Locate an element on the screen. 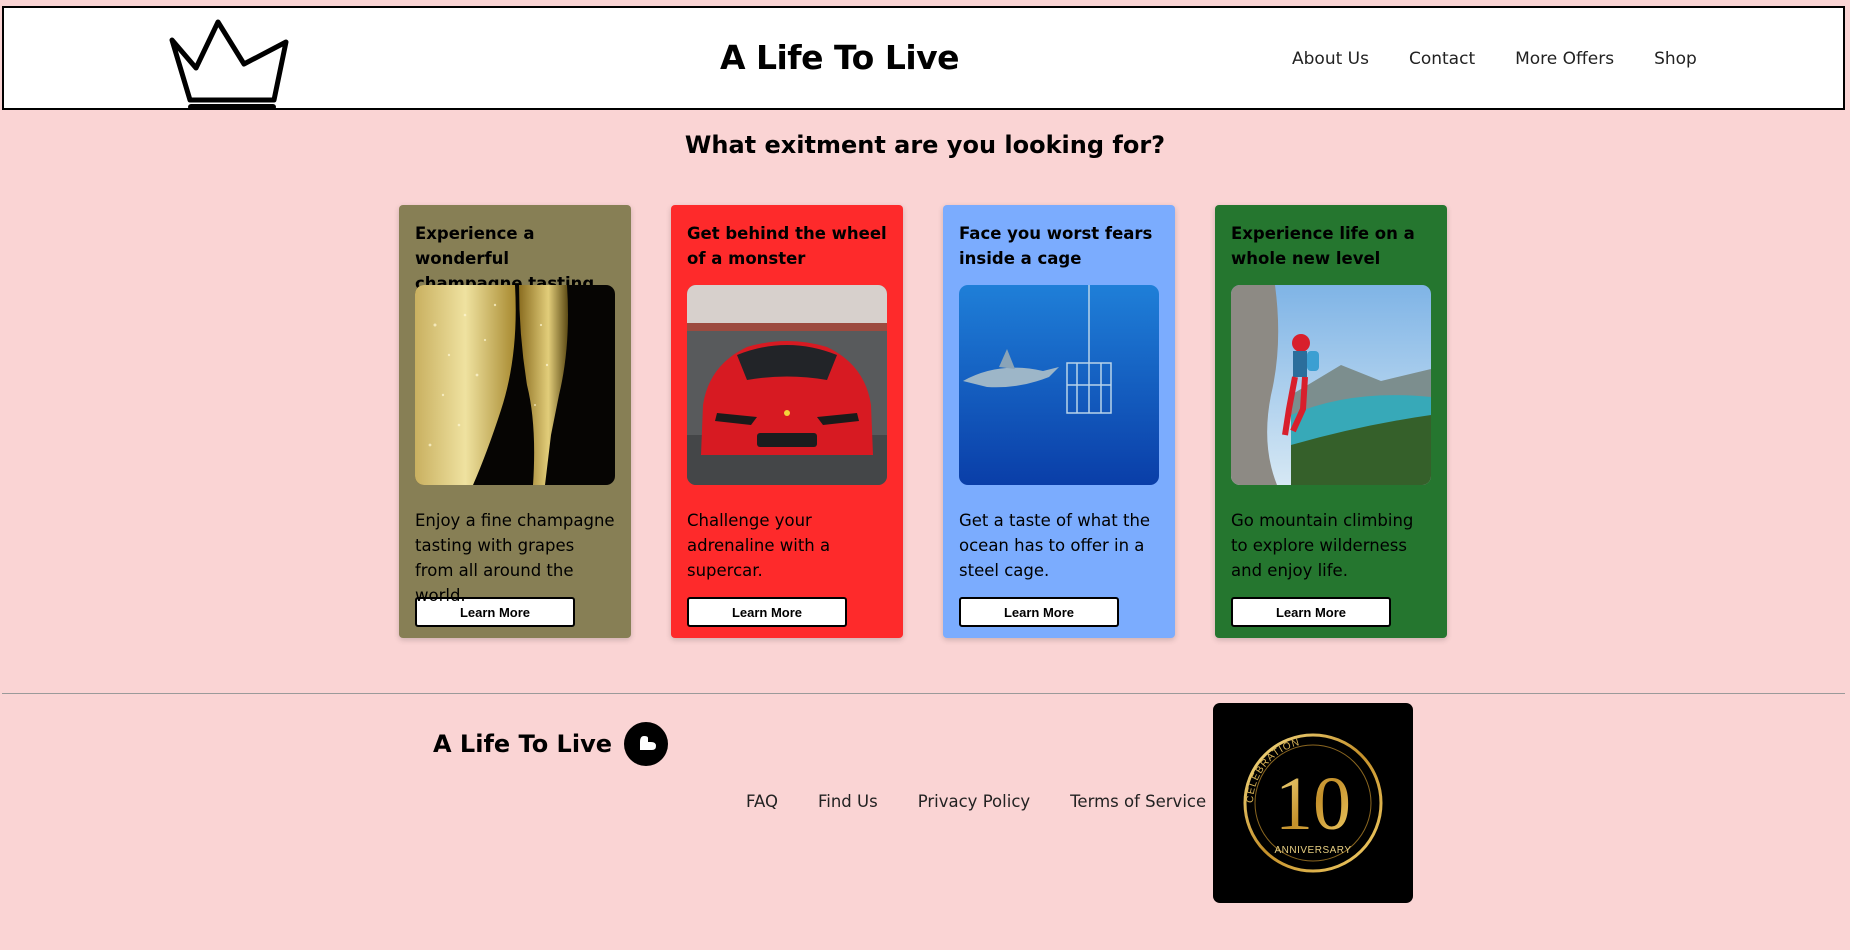 The width and height of the screenshot is (1850, 950). card-title: Get behind the wheel of a monster is located at coordinates (787, 246).